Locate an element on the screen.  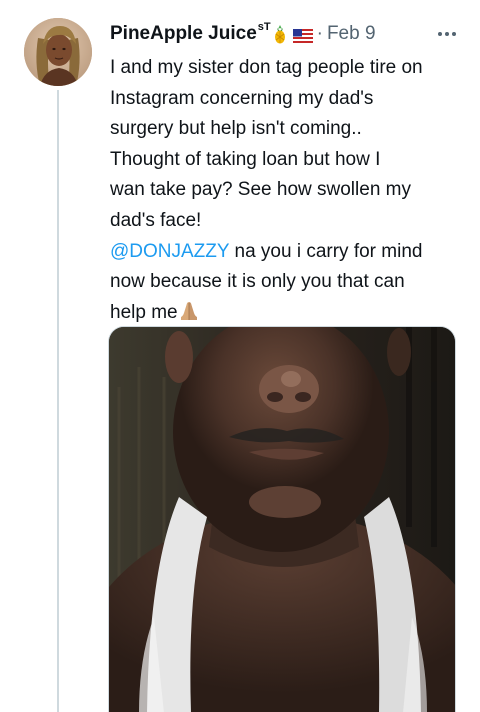
us-flag-icon is located at coordinates (302, 35).